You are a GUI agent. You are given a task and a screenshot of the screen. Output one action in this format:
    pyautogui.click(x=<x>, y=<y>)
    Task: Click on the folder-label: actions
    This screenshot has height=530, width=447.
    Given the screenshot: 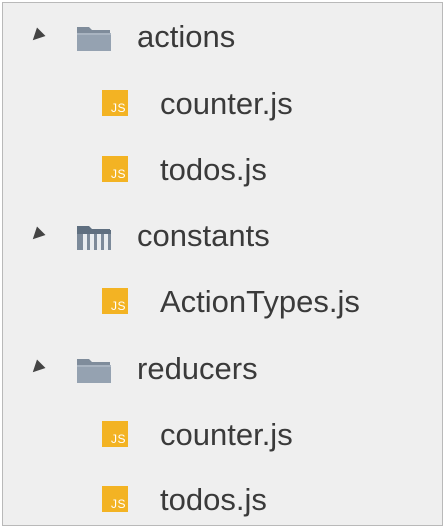 What is the action you would take?
    pyautogui.click(x=186, y=36)
    